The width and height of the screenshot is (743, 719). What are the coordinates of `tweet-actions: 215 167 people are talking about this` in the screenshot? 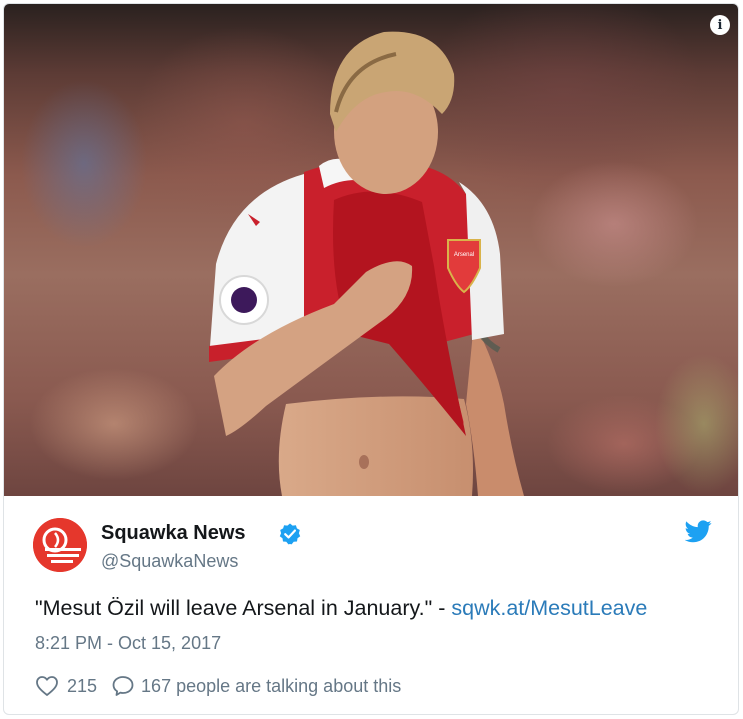 It's located at (218, 686).